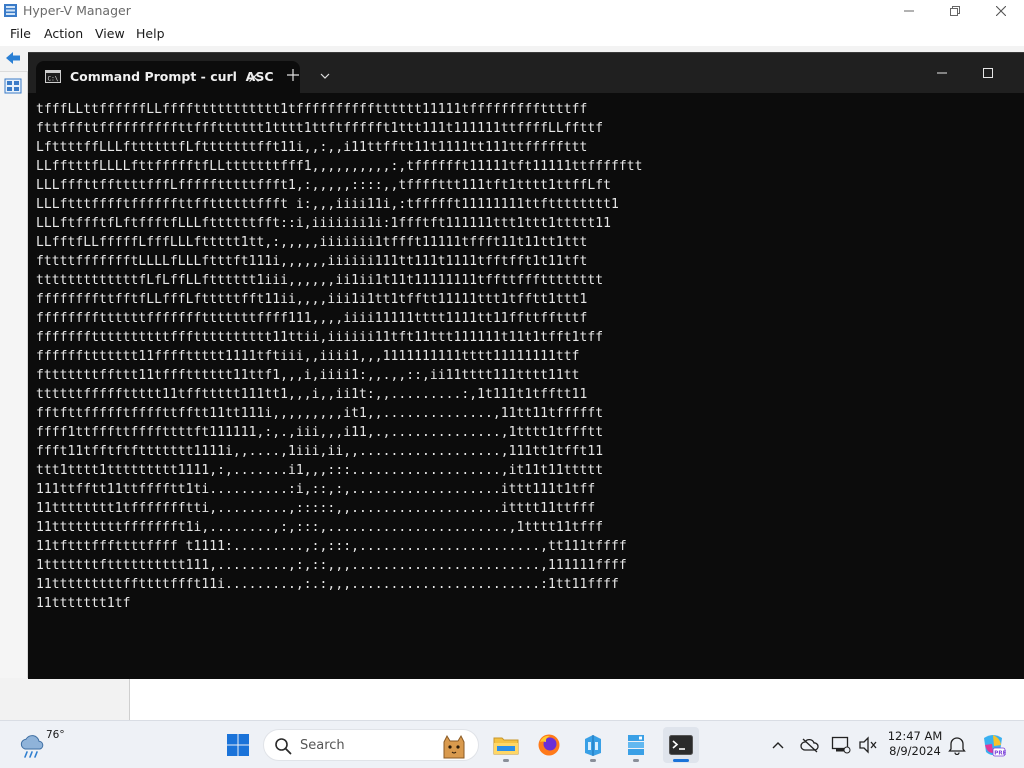  I want to click on maximize-icon, so click(988, 73).